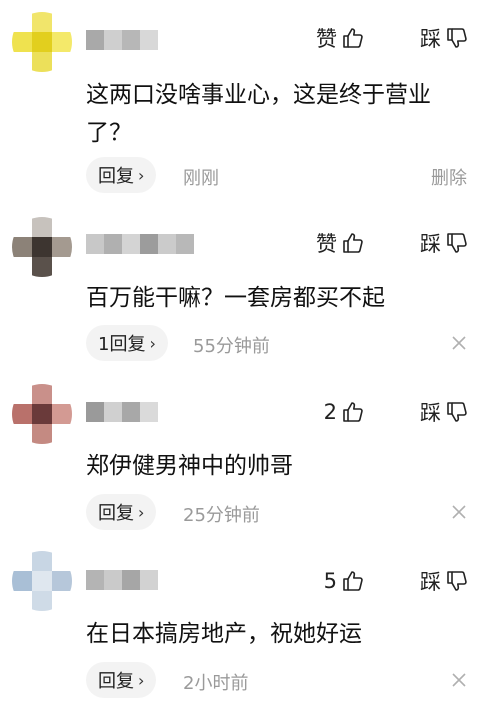 The image size is (495, 701). What do you see at coordinates (430, 582) in the screenshot?
I see `dislike-label: 踩` at bounding box center [430, 582].